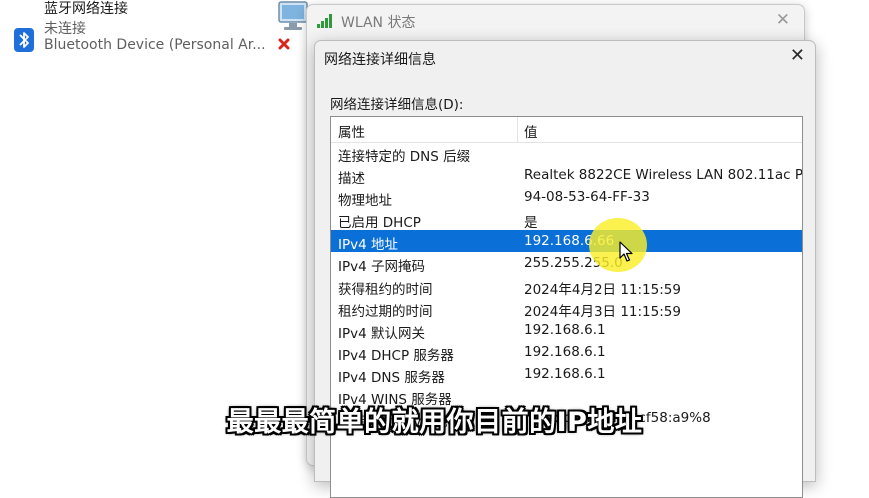  Describe the element at coordinates (351, 179) in the screenshot. I see `row-property: 描述` at that location.